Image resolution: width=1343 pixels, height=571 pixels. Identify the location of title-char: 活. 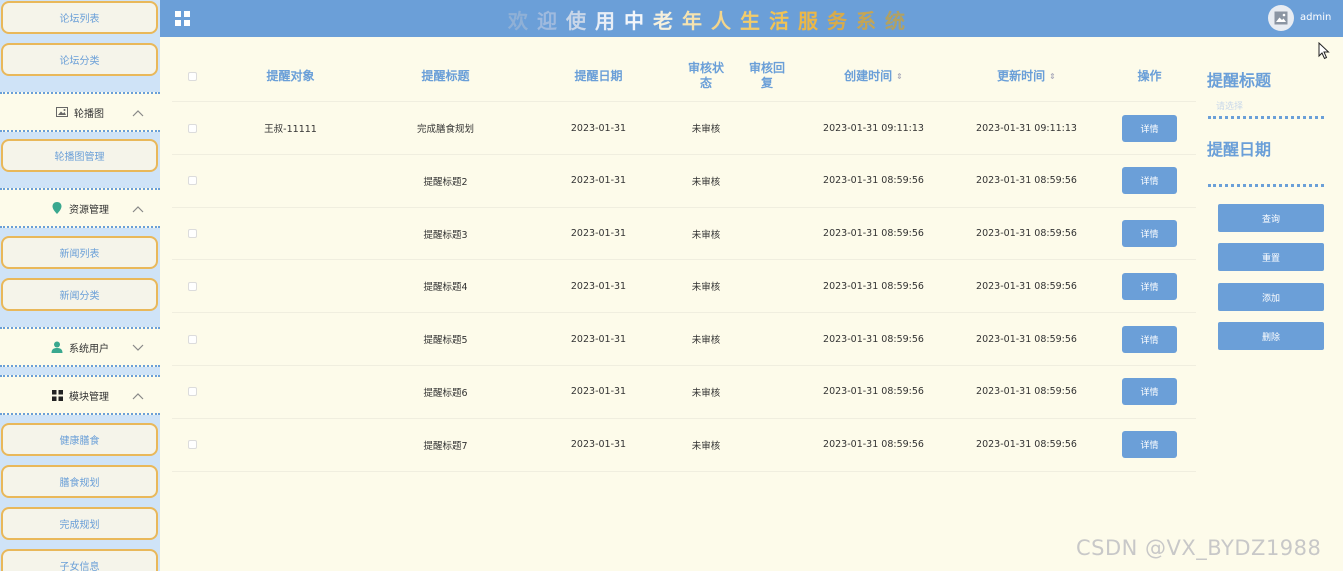
(783, 21).